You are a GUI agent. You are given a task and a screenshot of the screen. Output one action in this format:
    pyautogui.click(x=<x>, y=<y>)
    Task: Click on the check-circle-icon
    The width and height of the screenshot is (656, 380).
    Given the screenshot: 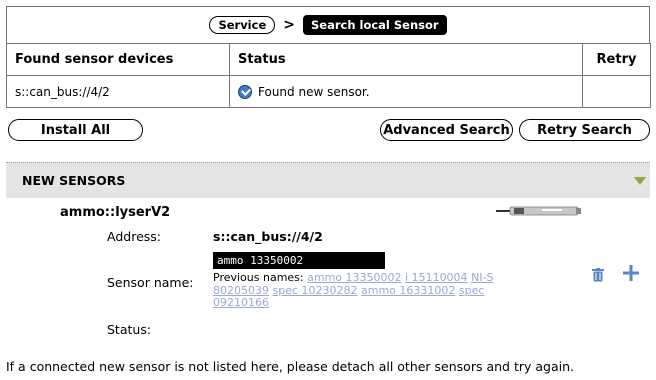 What is the action you would take?
    pyautogui.click(x=245, y=91)
    